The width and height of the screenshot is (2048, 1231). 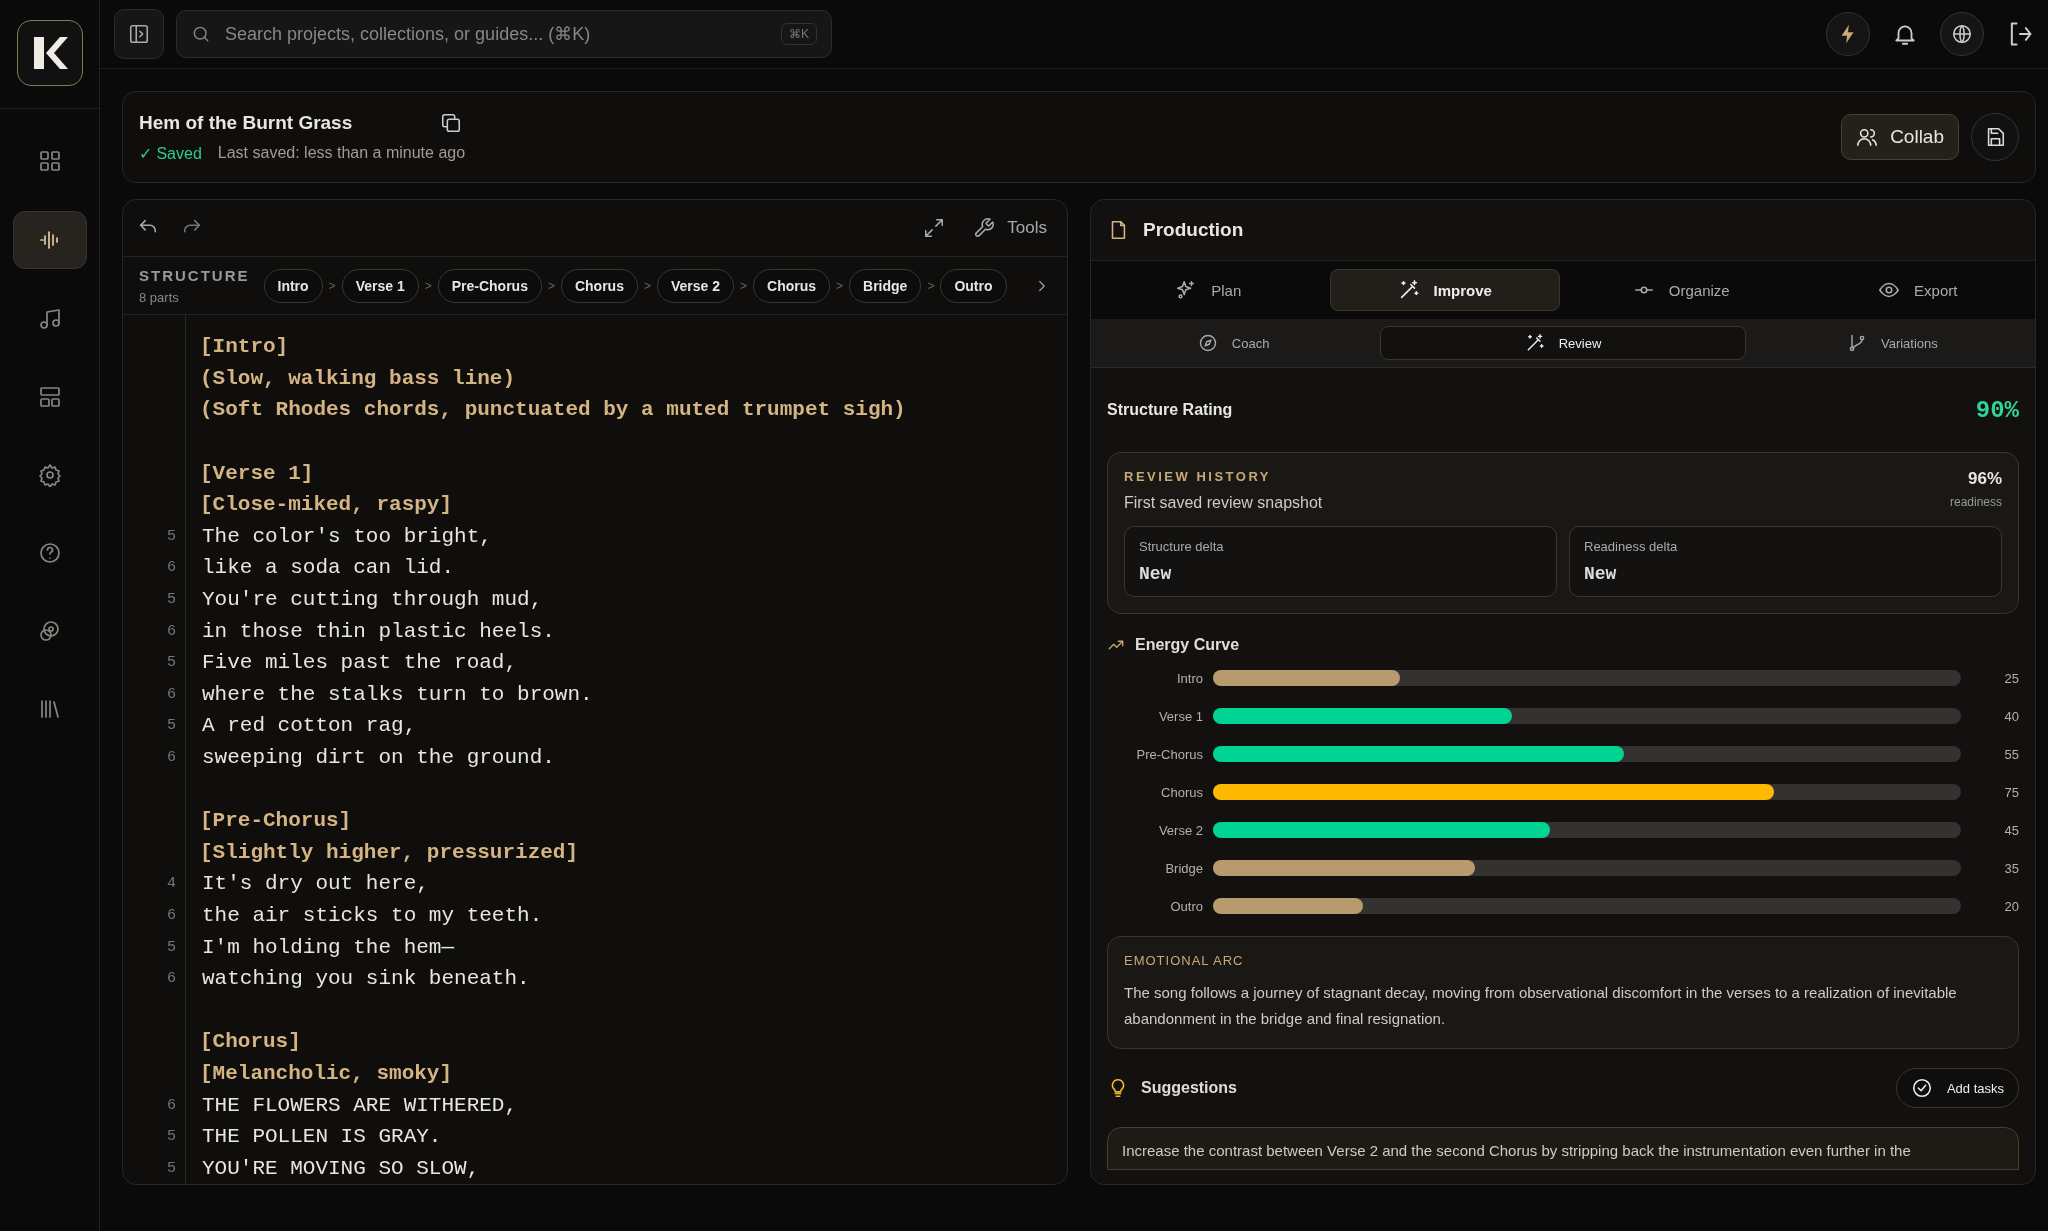 What do you see at coordinates (1208, 290) in the screenshot?
I see `tab: Plan` at bounding box center [1208, 290].